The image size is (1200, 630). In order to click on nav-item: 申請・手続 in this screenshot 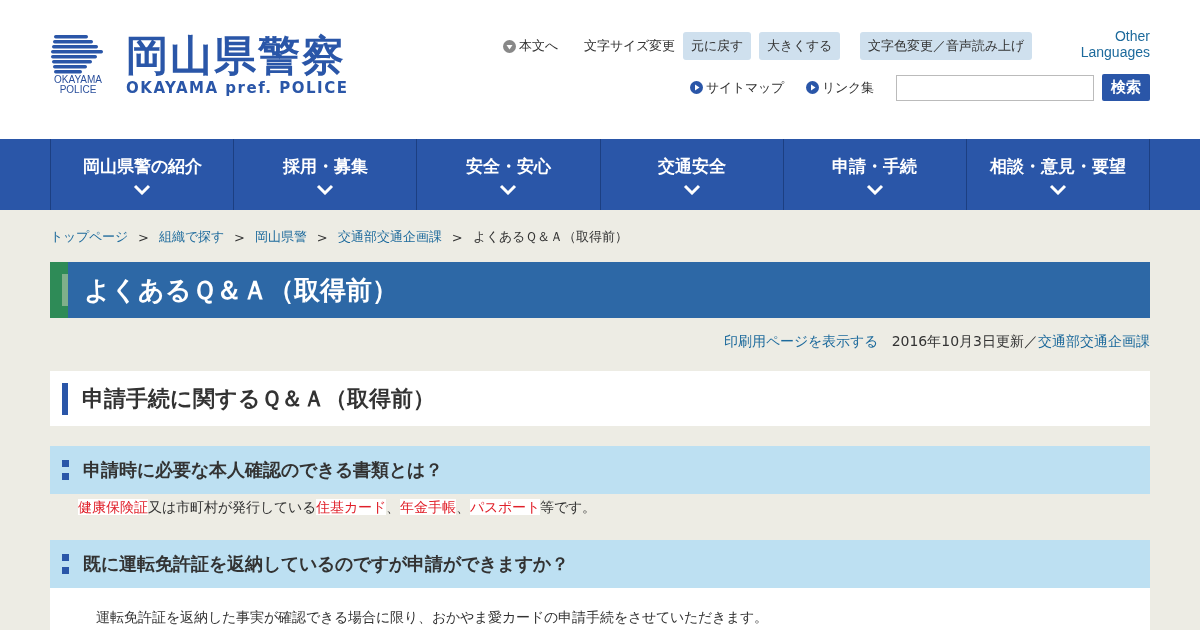, I will do `click(874, 174)`.